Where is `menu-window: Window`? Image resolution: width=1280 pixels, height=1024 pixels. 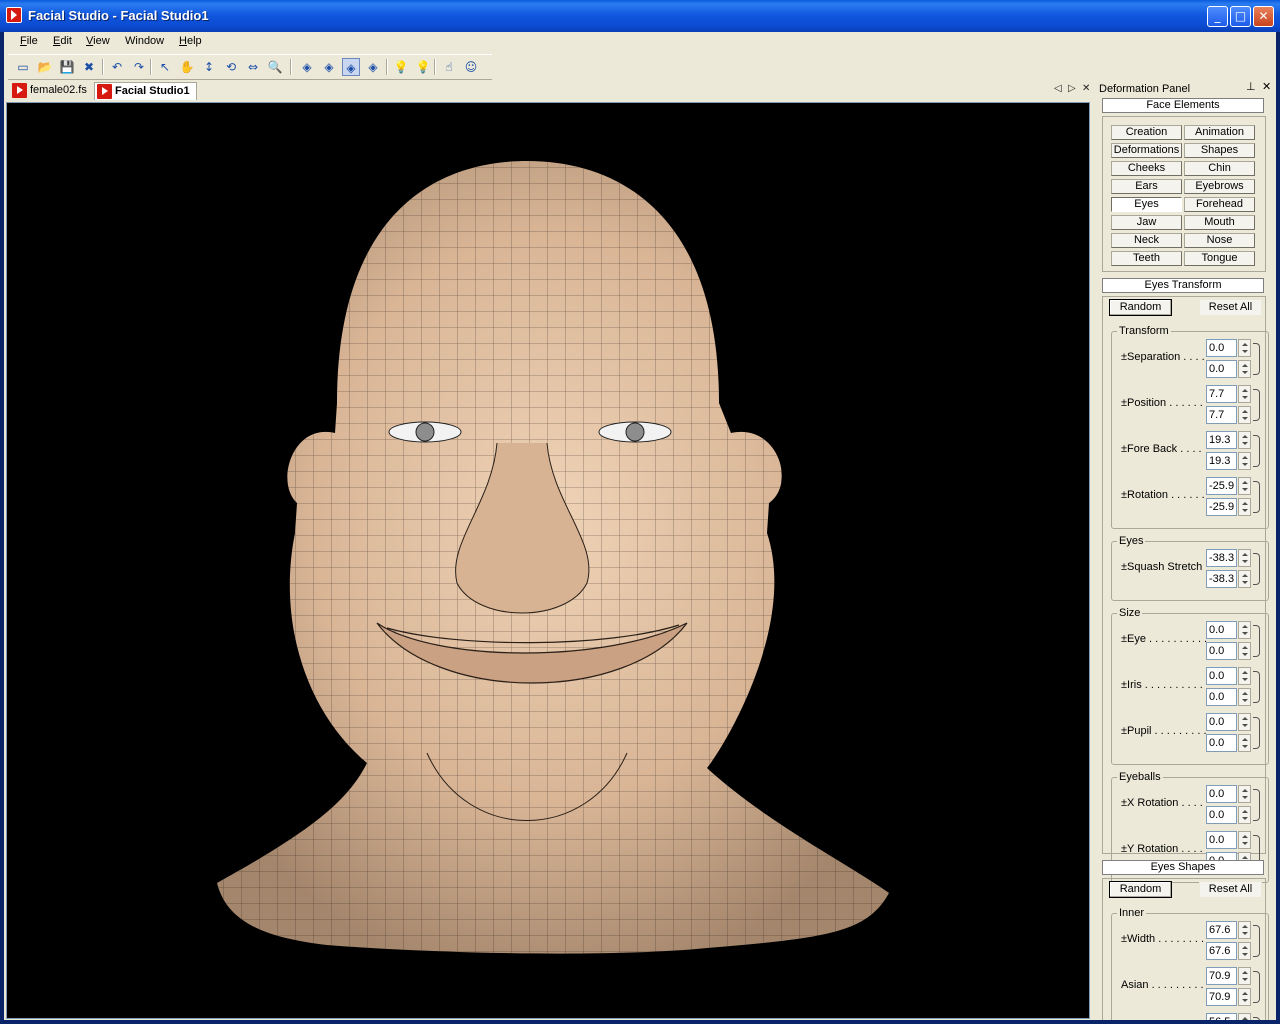 menu-window: Window is located at coordinates (144, 41).